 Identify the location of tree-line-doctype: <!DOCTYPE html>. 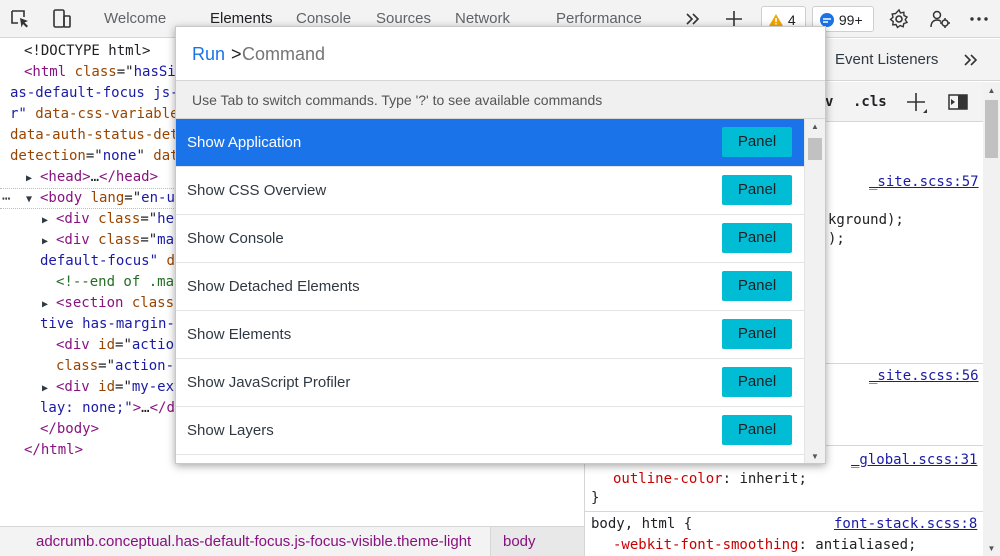
(87, 51).